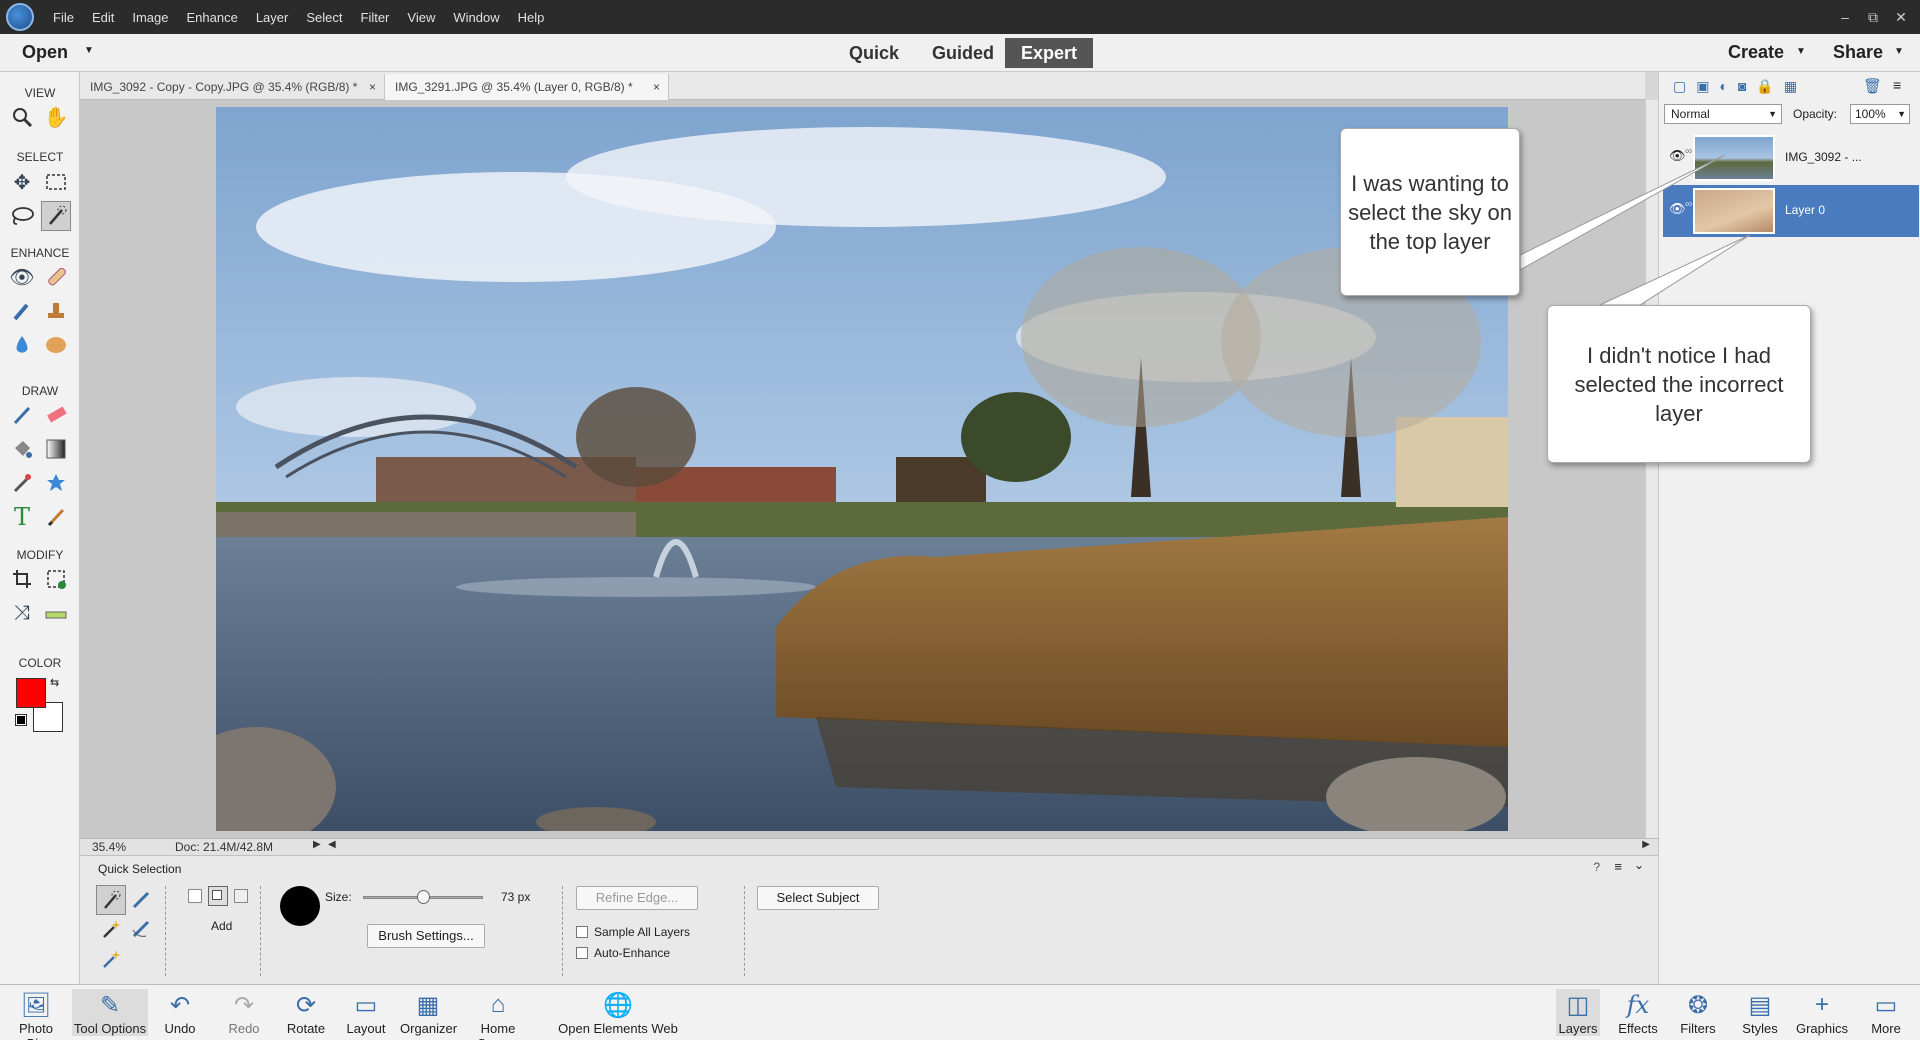 The width and height of the screenshot is (1920, 1040). I want to click on eyedropper-tool-icon, so click(22, 483).